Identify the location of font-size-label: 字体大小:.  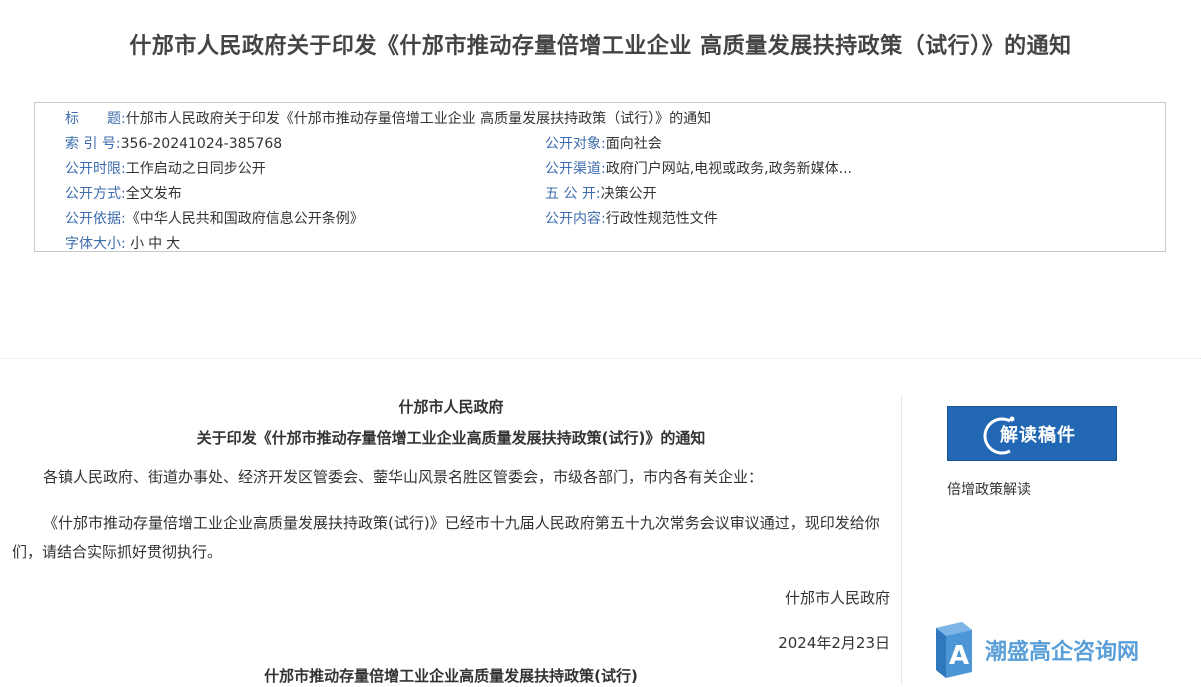
(95, 244).